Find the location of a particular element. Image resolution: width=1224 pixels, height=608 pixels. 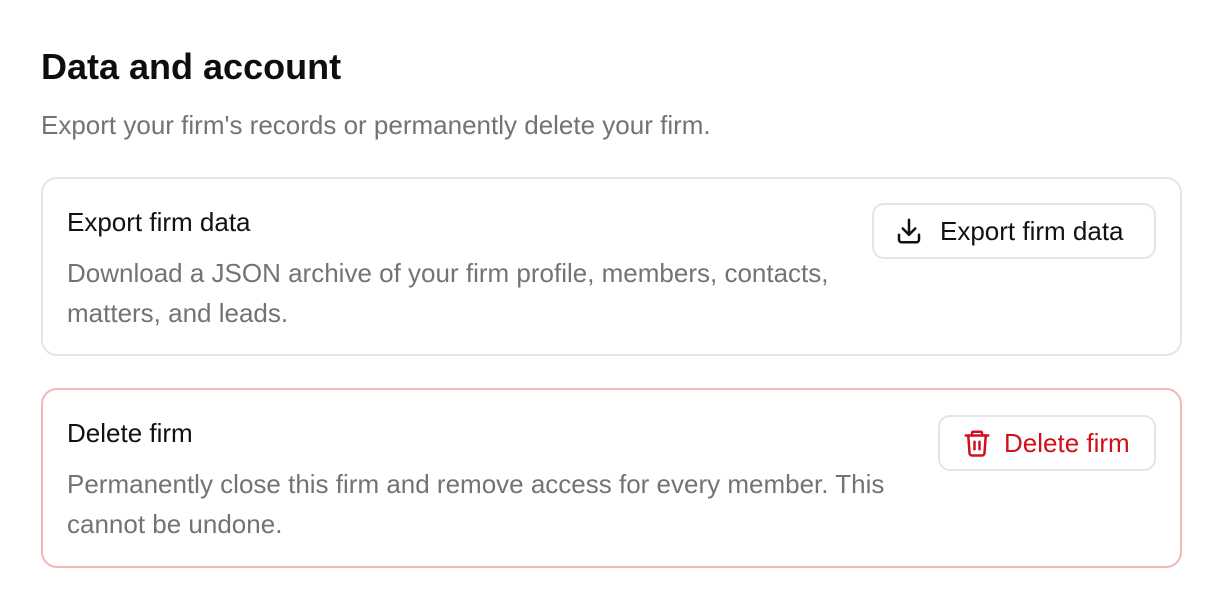

export-card-title: Export firm data is located at coordinates (159, 222).